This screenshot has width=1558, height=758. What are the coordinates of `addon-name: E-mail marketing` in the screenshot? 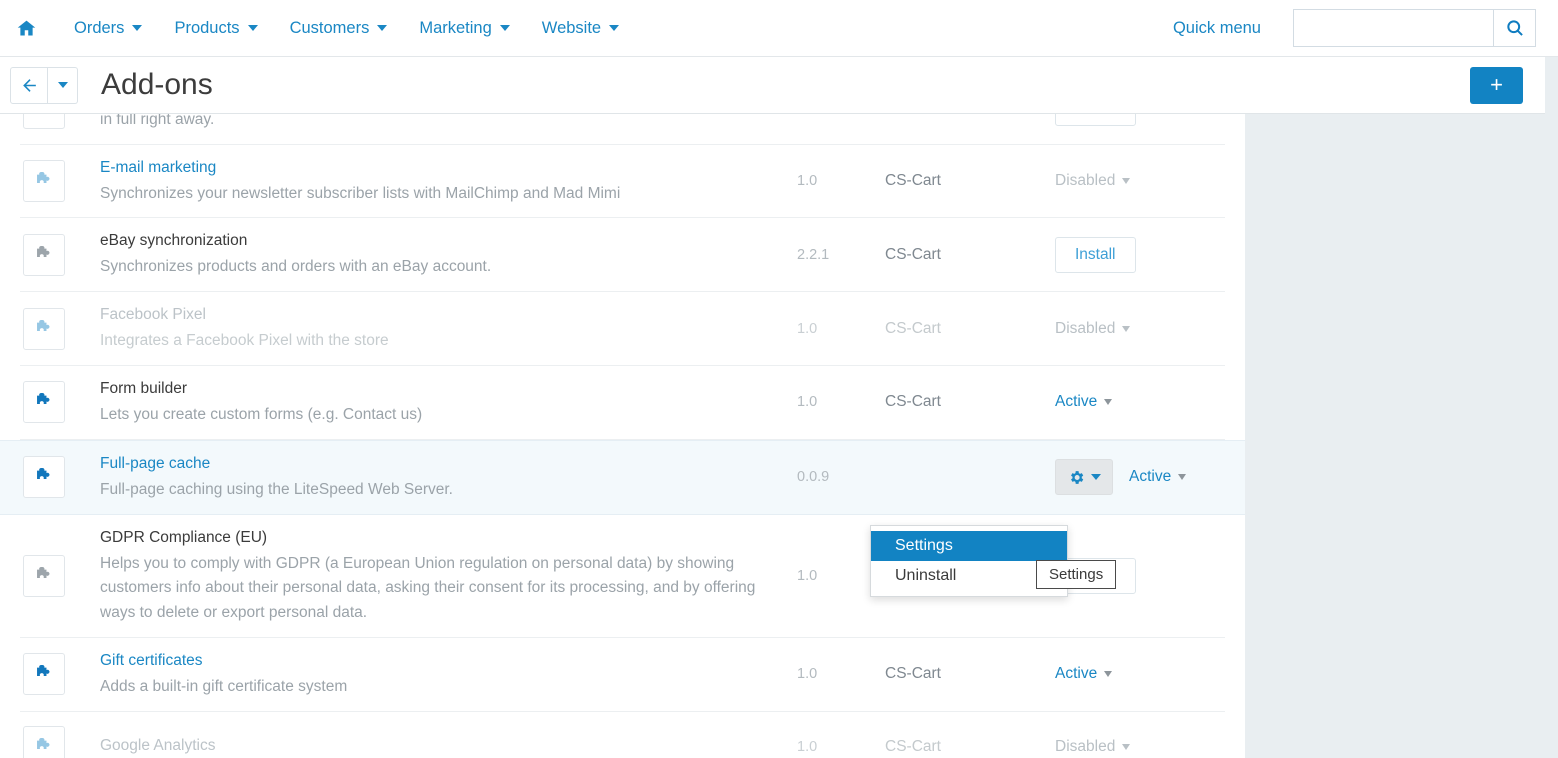 It's located at (448, 168).